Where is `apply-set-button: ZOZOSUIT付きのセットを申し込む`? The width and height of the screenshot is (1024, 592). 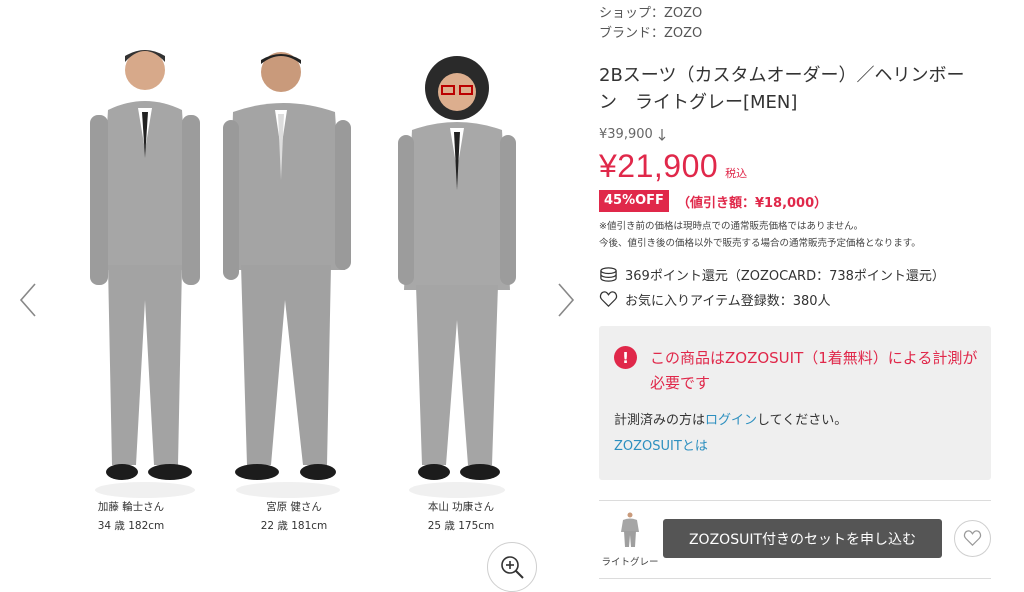 apply-set-button: ZOZOSUIT付きのセットを申し込む is located at coordinates (802, 538).